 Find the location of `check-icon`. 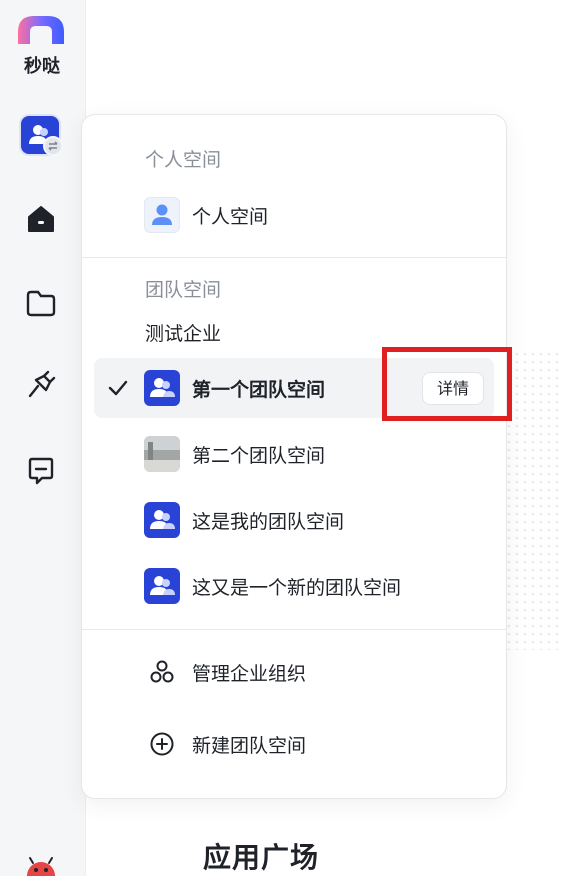

check-icon is located at coordinates (118, 388).